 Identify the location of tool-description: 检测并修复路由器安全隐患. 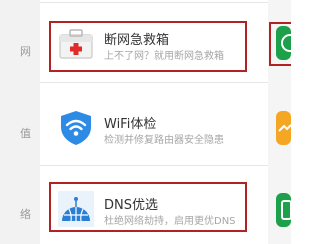
(164, 140).